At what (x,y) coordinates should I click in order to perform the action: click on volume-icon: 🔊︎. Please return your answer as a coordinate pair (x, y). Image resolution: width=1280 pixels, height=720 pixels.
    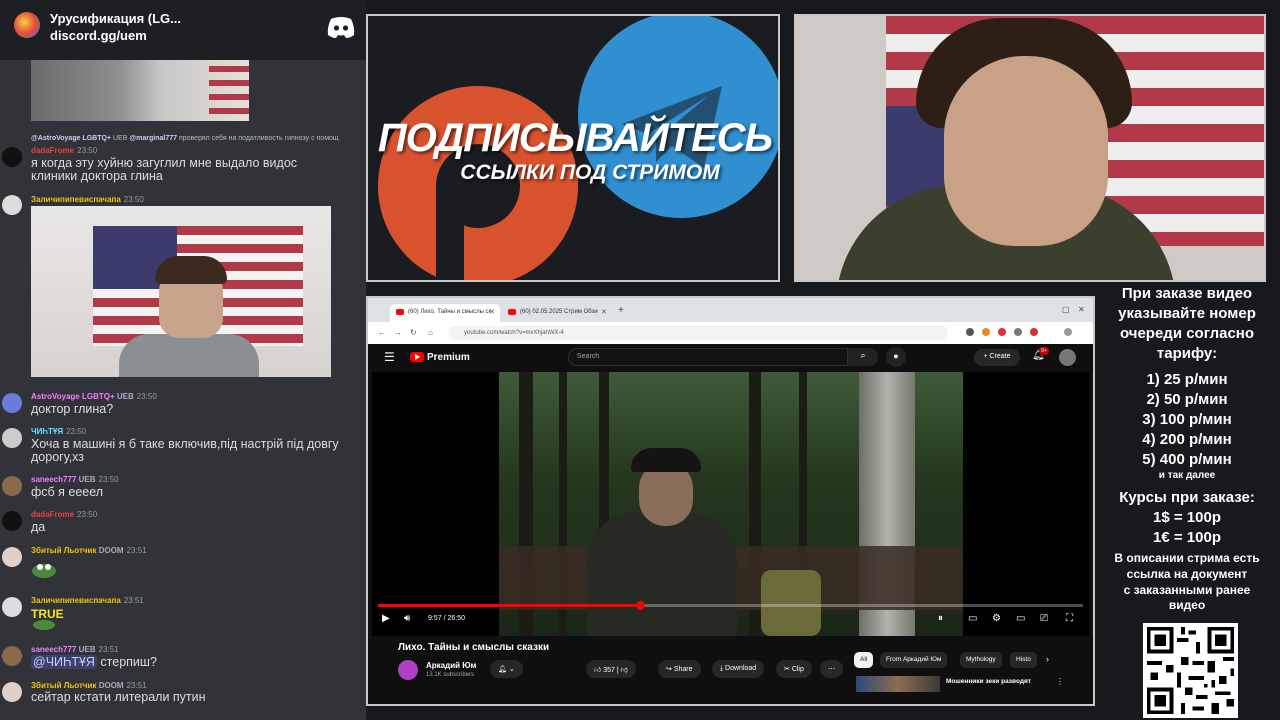
    Looking at the image, I should click on (407, 618).